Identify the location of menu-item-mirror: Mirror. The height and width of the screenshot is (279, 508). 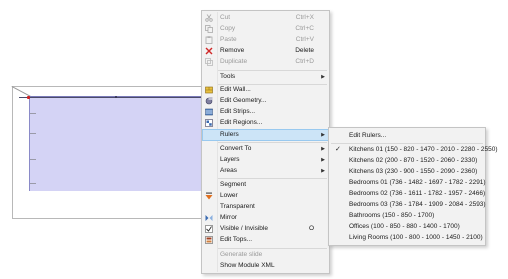
(265, 218).